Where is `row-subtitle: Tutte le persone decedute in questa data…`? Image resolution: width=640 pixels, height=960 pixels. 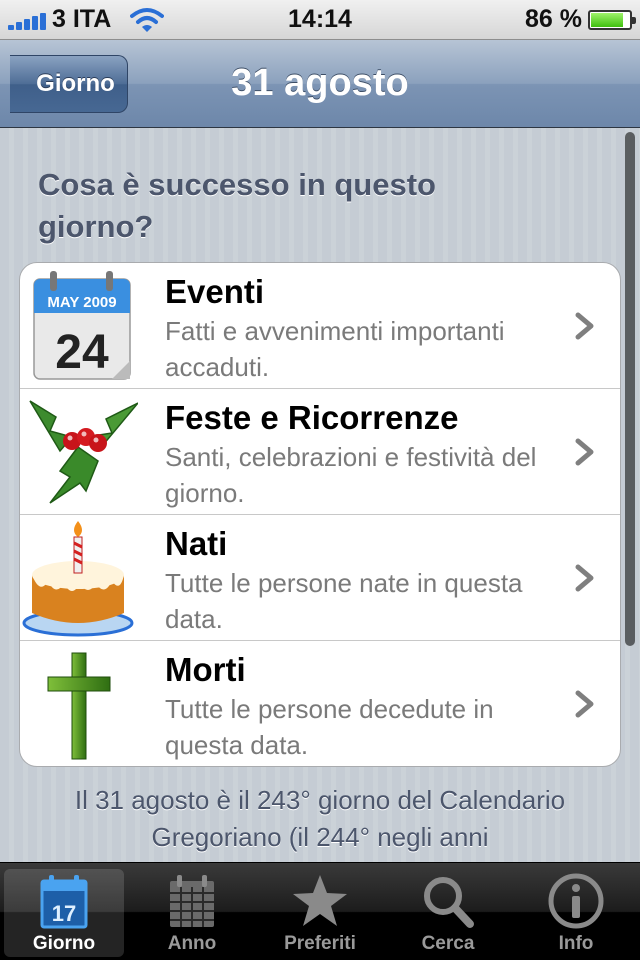 row-subtitle: Tutte le persone decedute in questa data… is located at coordinates (329, 727).